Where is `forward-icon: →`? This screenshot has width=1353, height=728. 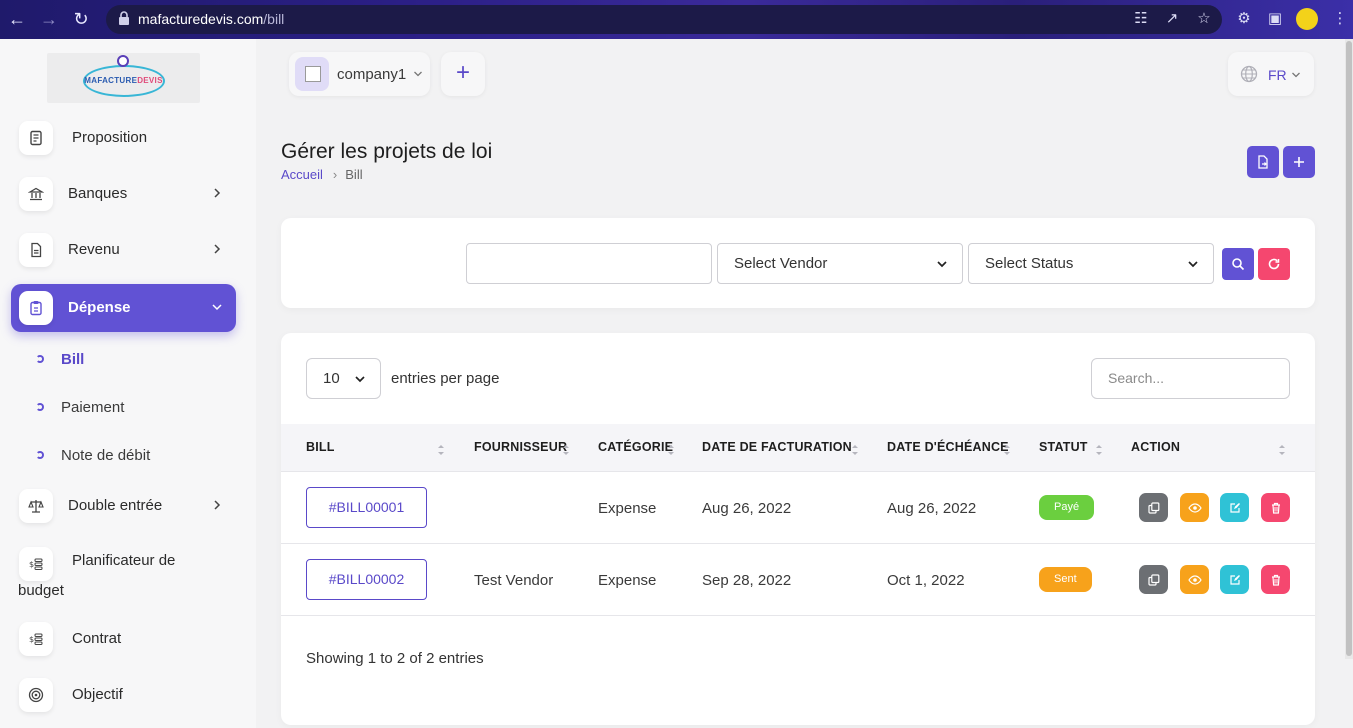 forward-icon: → is located at coordinates (49, 19).